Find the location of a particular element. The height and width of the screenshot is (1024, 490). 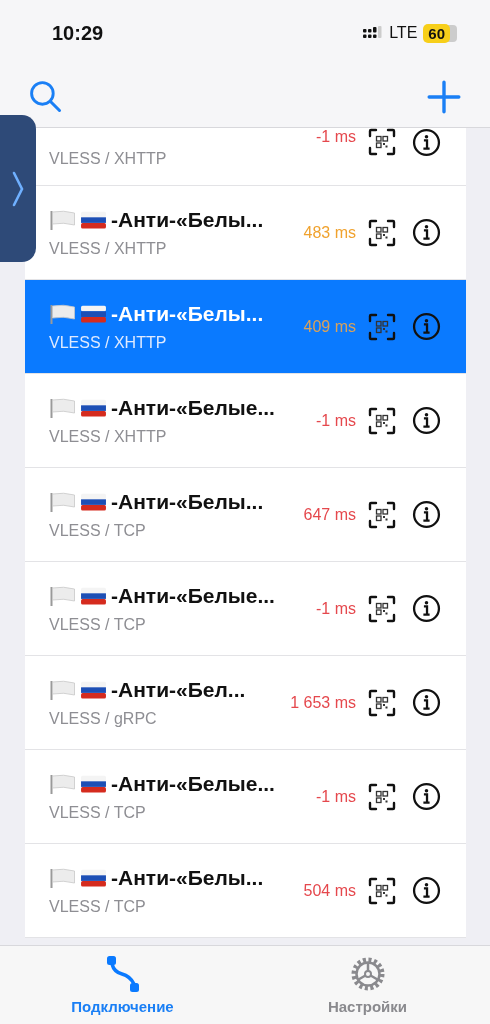

latency-label: 409 ms is located at coordinates (329, 326).